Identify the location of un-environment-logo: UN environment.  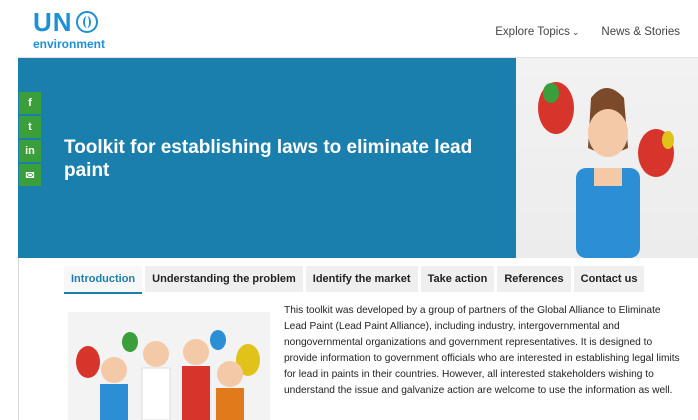
(69, 30).